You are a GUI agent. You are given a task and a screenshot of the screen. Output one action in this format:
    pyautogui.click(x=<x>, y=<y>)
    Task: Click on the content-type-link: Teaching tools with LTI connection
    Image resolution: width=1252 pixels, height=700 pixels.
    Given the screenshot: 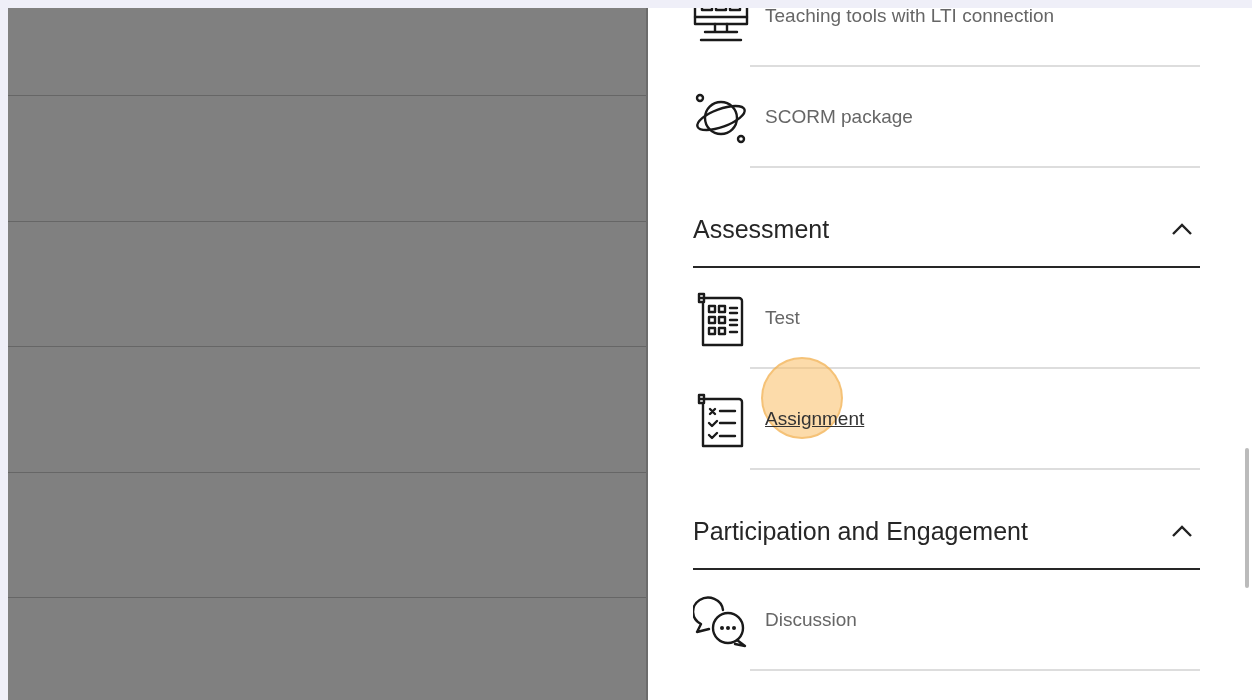 What is the action you would take?
    pyautogui.click(x=910, y=19)
    